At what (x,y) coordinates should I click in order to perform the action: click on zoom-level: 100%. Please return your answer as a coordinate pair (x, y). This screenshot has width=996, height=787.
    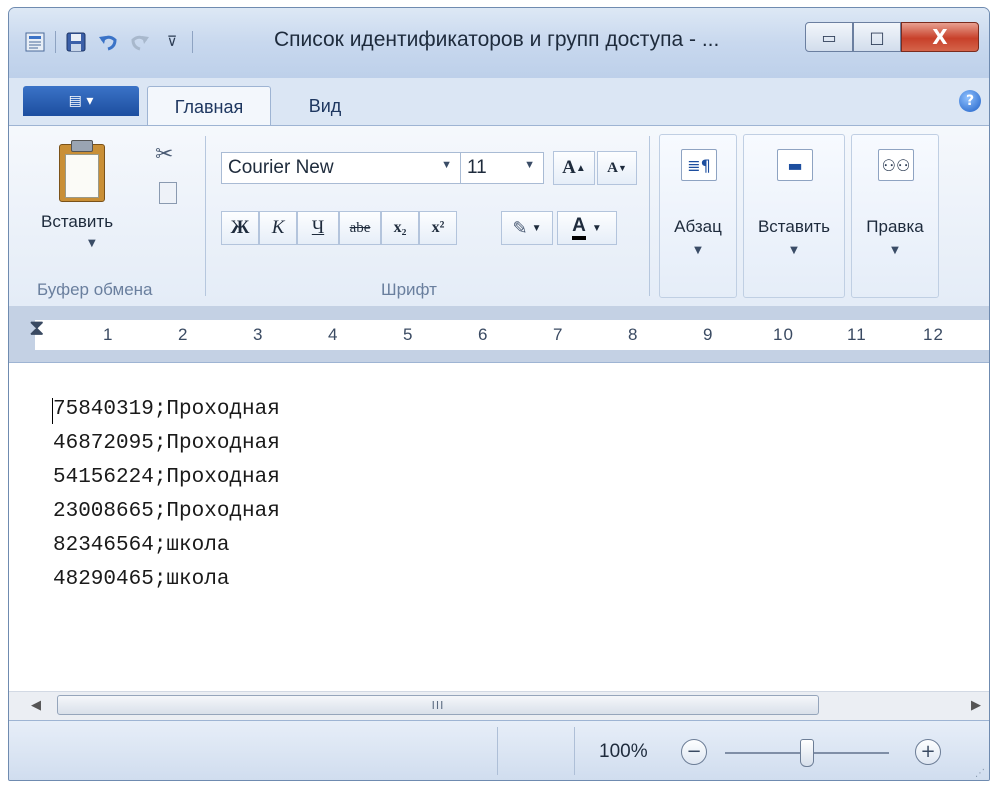
    Looking at the image, I should click on (623, 751).